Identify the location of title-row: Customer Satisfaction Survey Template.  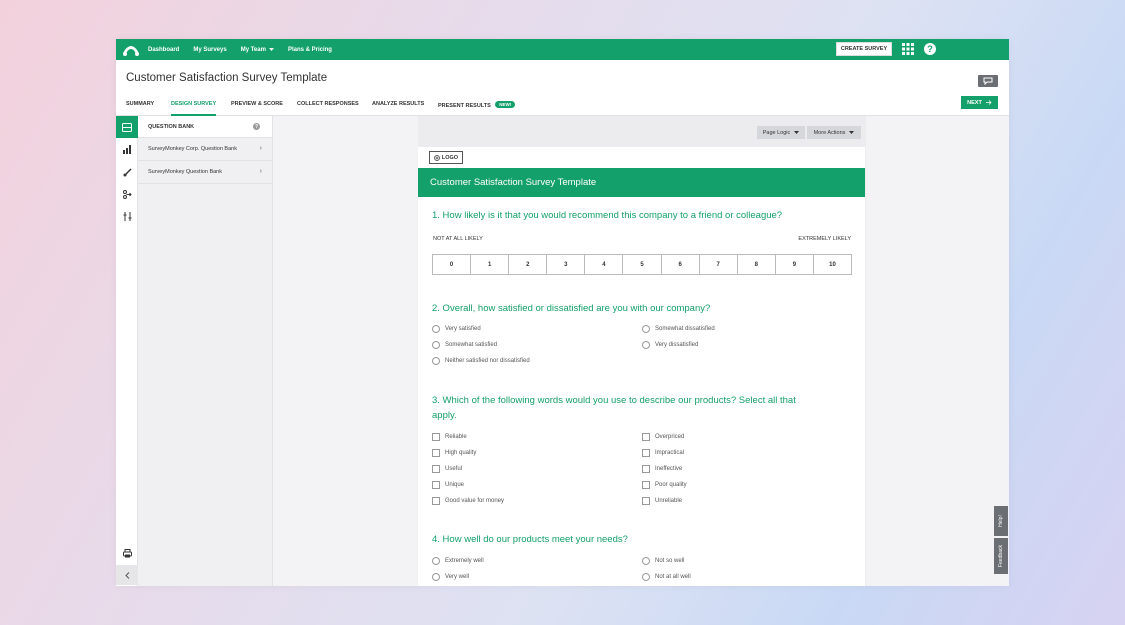
(562, 77).